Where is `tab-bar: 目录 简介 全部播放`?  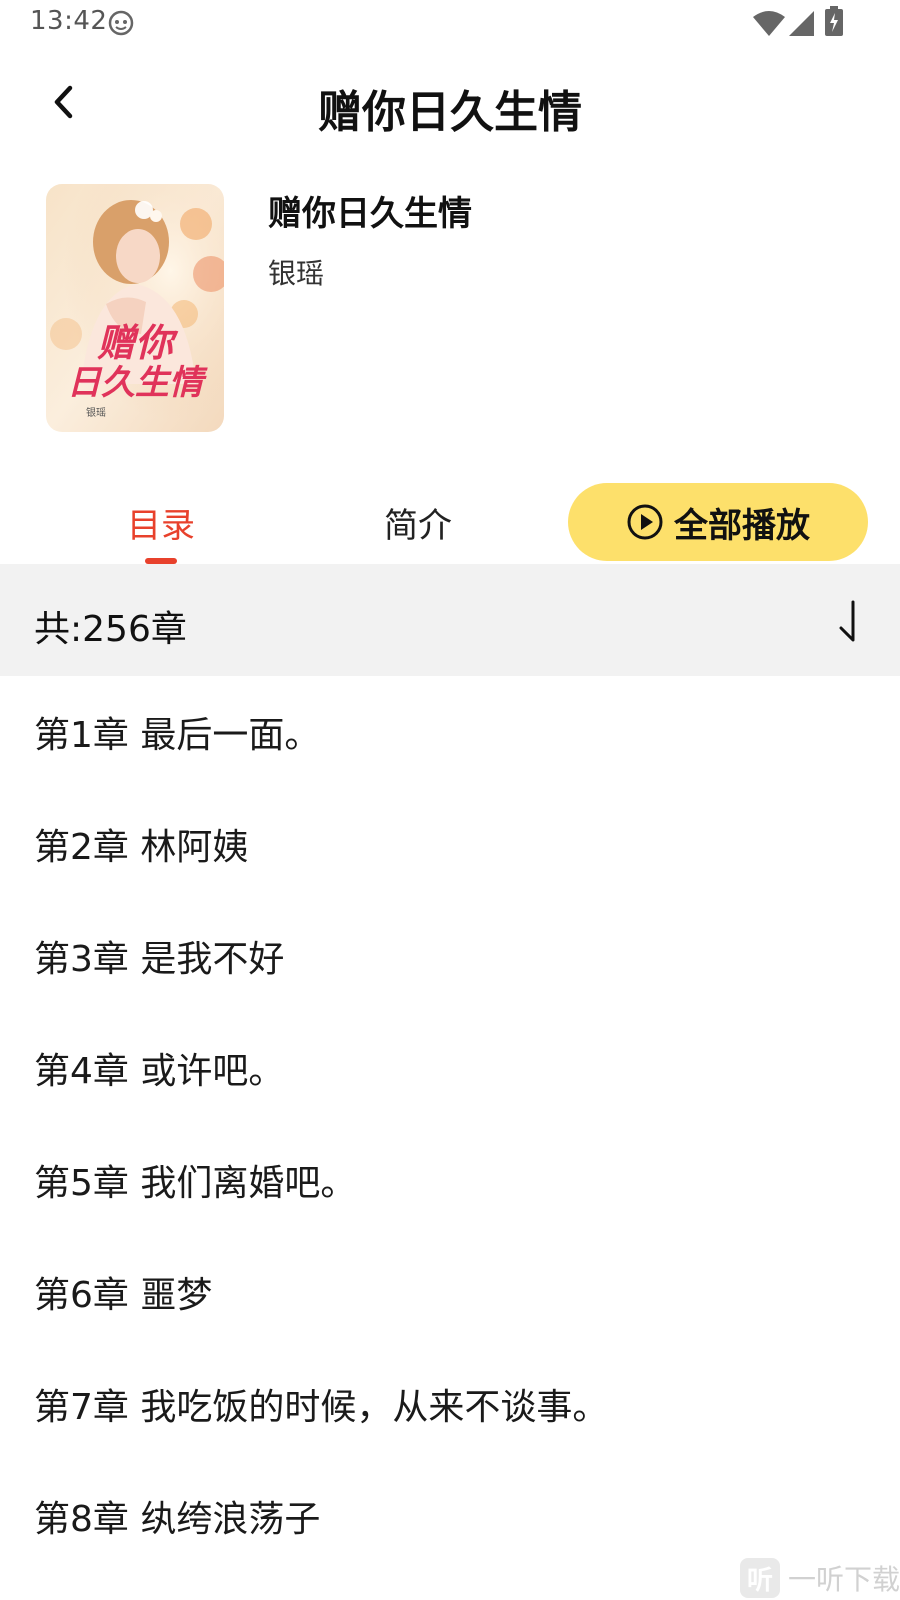 tab-bar: 目录 简介 全部播放 is located at coordinates (450, 522).